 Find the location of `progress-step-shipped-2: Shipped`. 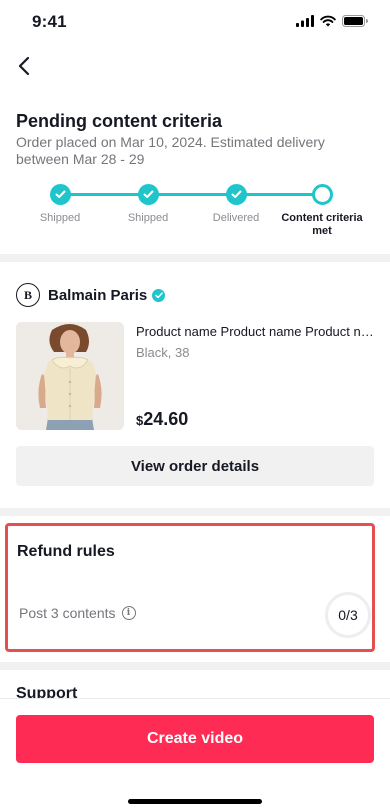

progress-step-shipped-2: Shipped is located at coordinates (148, 204).